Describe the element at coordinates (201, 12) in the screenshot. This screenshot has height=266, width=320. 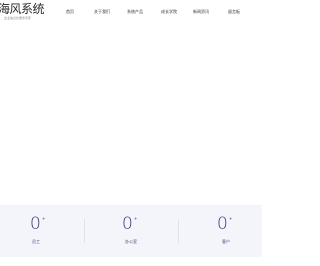
I see `nav-item-news: 新闻资讯` at that location.